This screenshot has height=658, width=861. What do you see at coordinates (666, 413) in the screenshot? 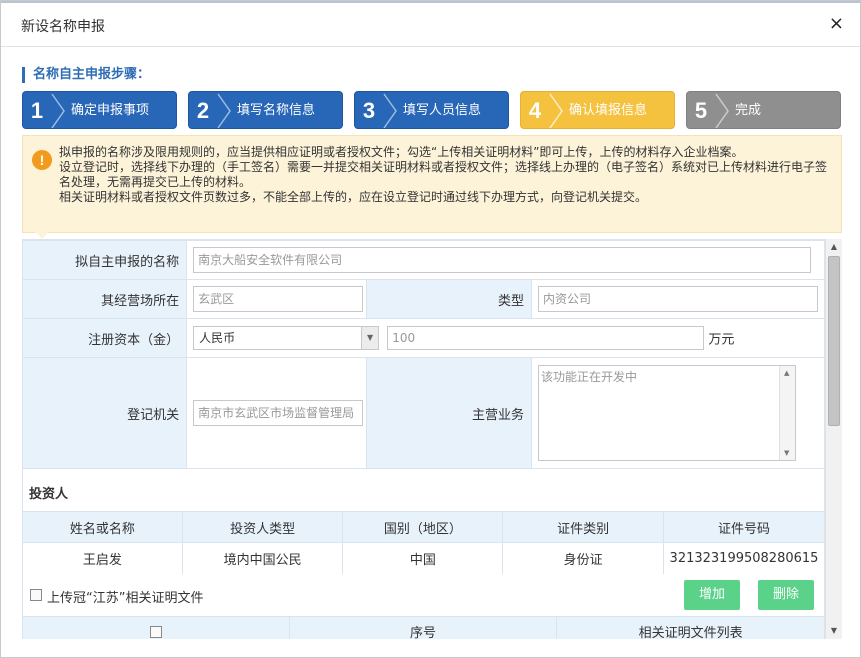
I see `business-textarea: 该功能正在开发中 ▲ ▼` at bounding box center [666, 413].